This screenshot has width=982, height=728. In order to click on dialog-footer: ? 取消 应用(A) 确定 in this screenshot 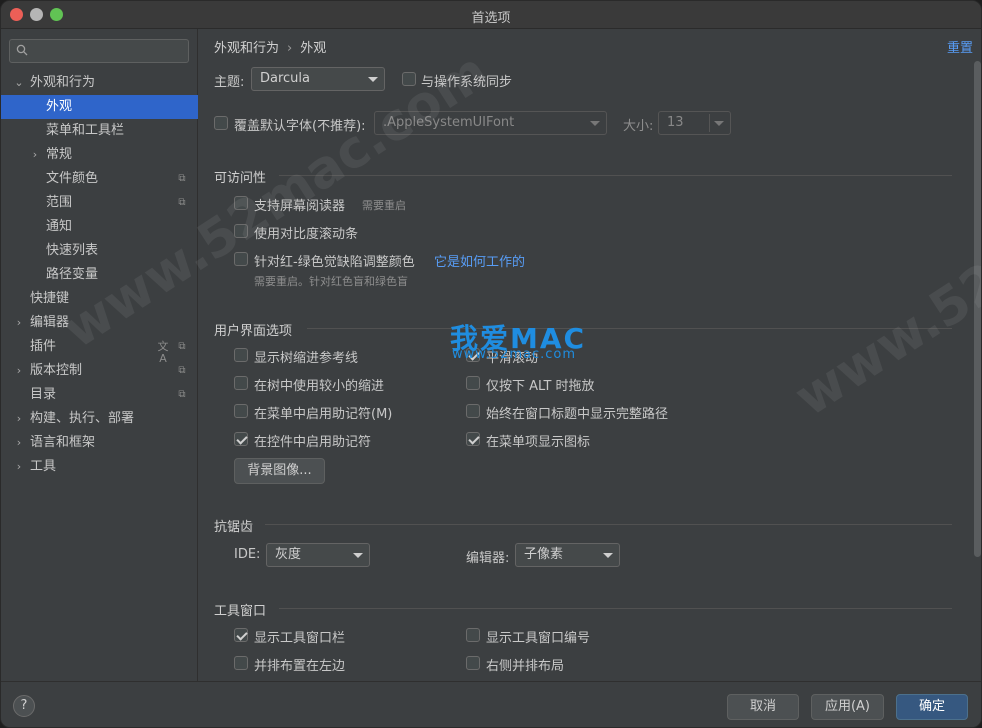, I will do `click(491, 704)`.